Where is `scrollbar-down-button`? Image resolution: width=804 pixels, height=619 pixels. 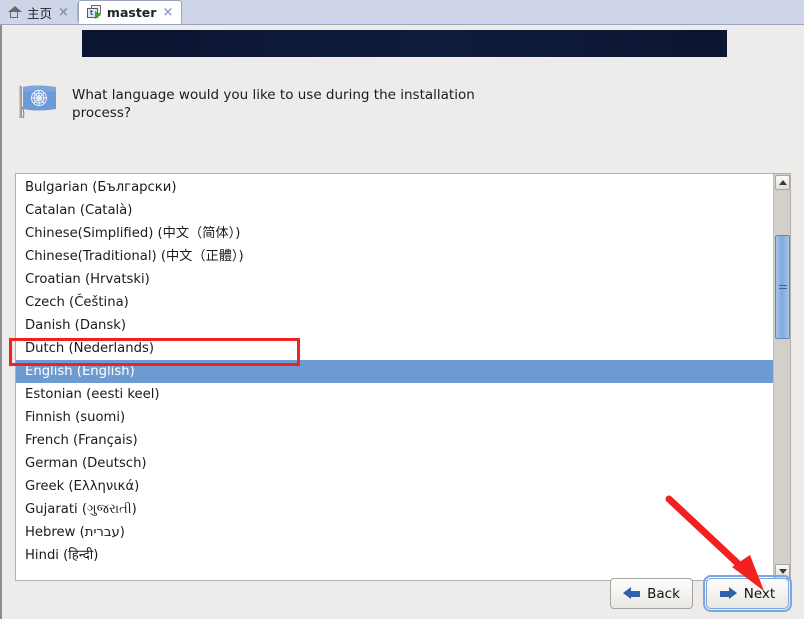 scrollbar-down-button is located at coordinates (782, 571).